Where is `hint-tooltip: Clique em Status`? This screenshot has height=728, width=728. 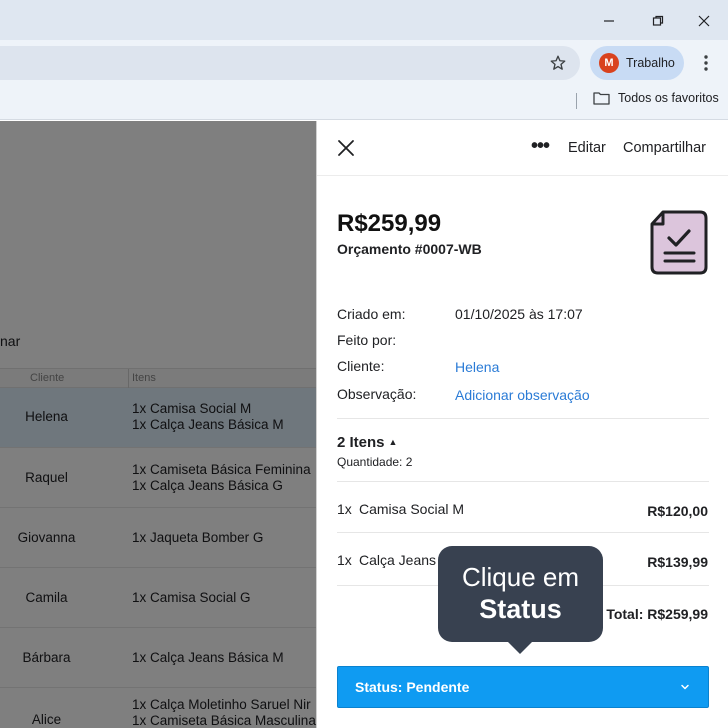
hint-tooltip: Clique em Status is located at coordinates (520, 594).